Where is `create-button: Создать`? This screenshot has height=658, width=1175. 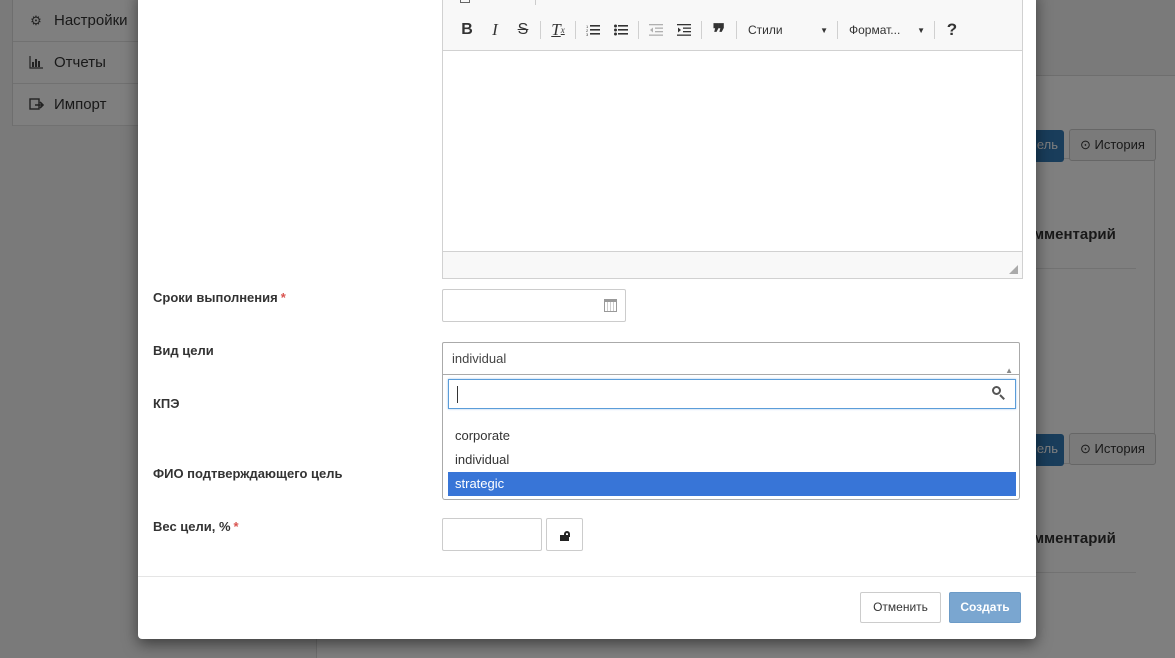 create-button: Создать is located at coordinates (985, 607).